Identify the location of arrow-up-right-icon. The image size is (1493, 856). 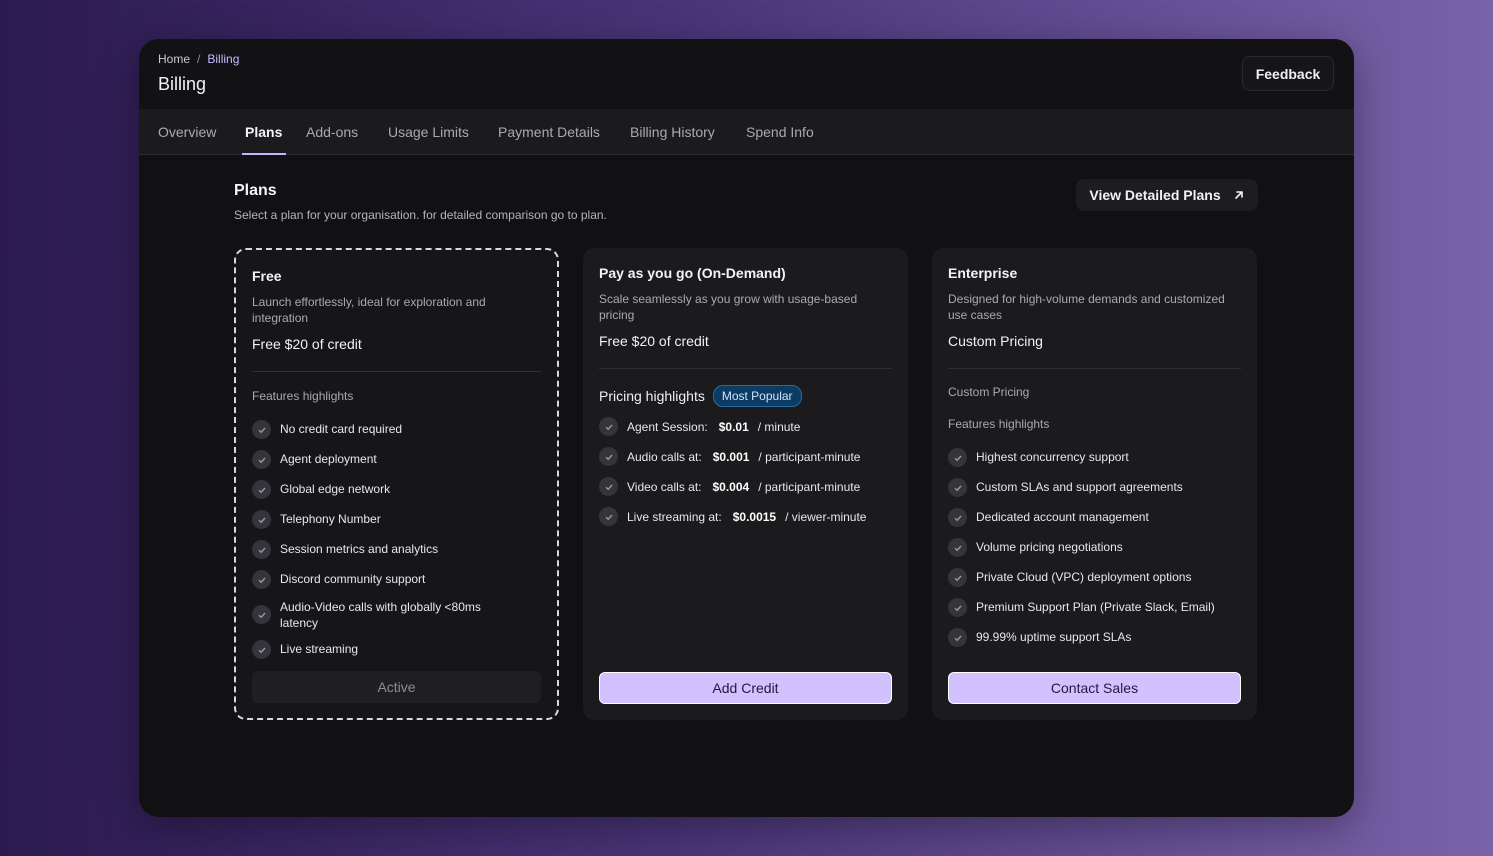
(1238, 195).